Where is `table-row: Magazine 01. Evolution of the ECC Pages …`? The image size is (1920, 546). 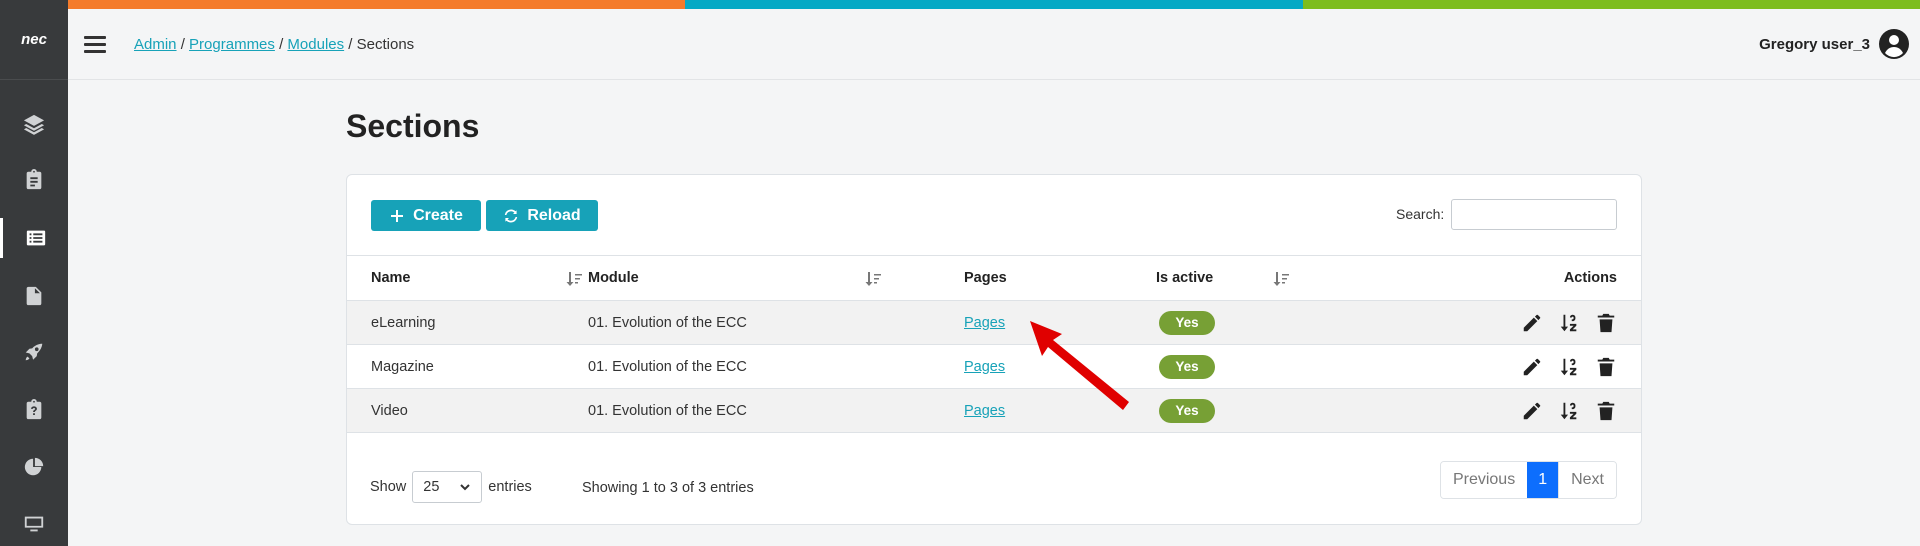 table-row: Magazine 01. Evolution of the ECC Pages … is located at coordinates (994, 366).